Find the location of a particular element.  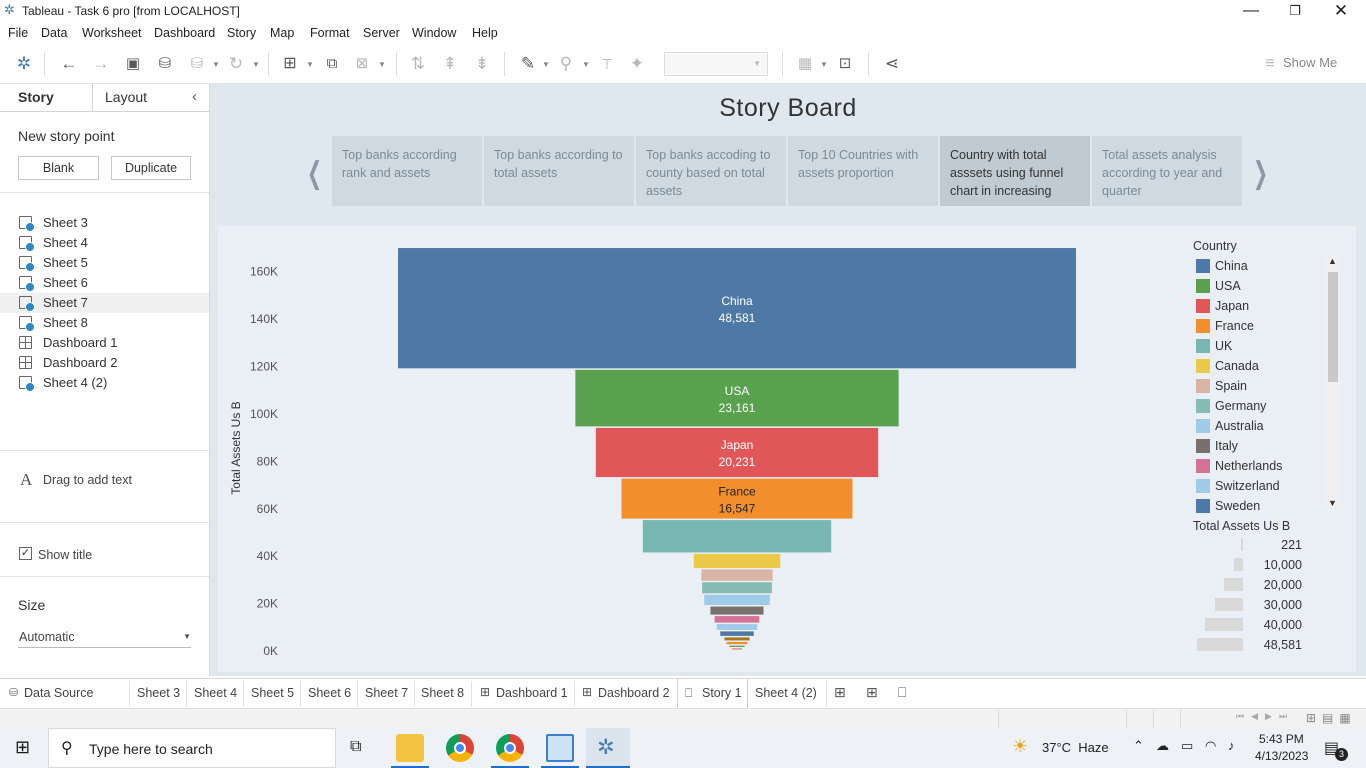

tab-sheet-3: Sheet 3 is located at coordinates (158, 693).